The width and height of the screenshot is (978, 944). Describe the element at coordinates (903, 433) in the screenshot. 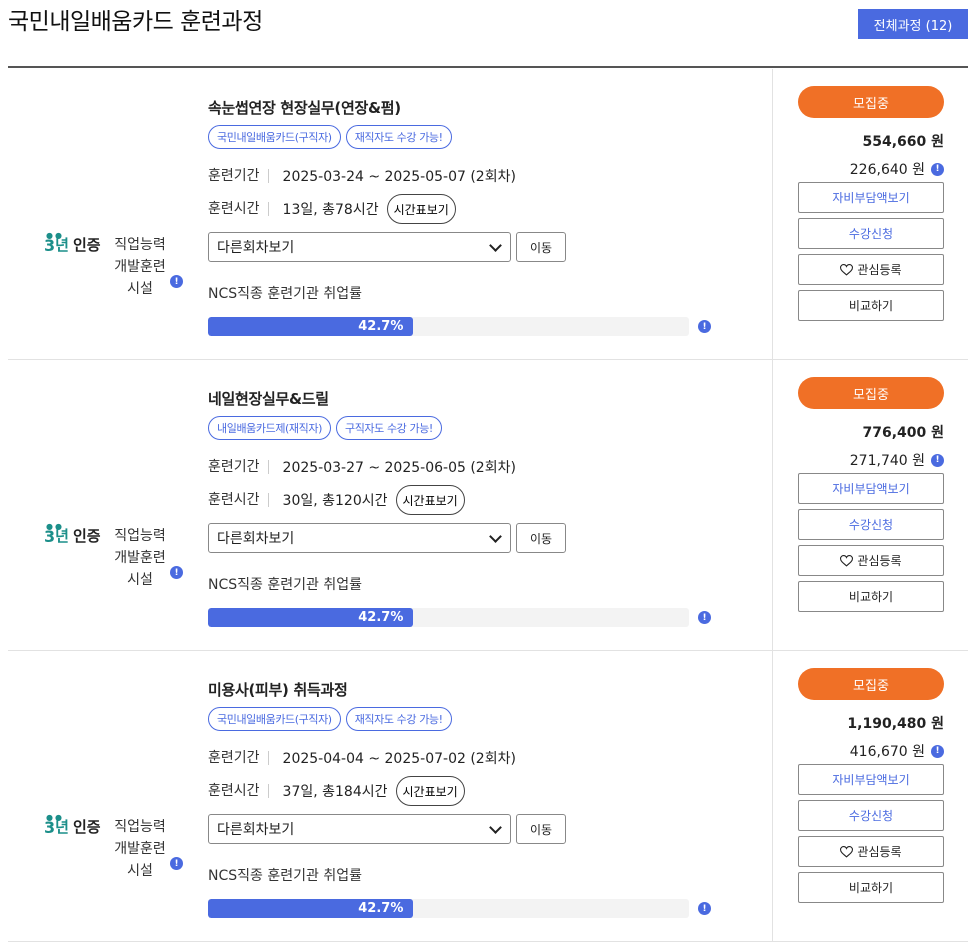

I see `course-price: 776,400 원` at that location.